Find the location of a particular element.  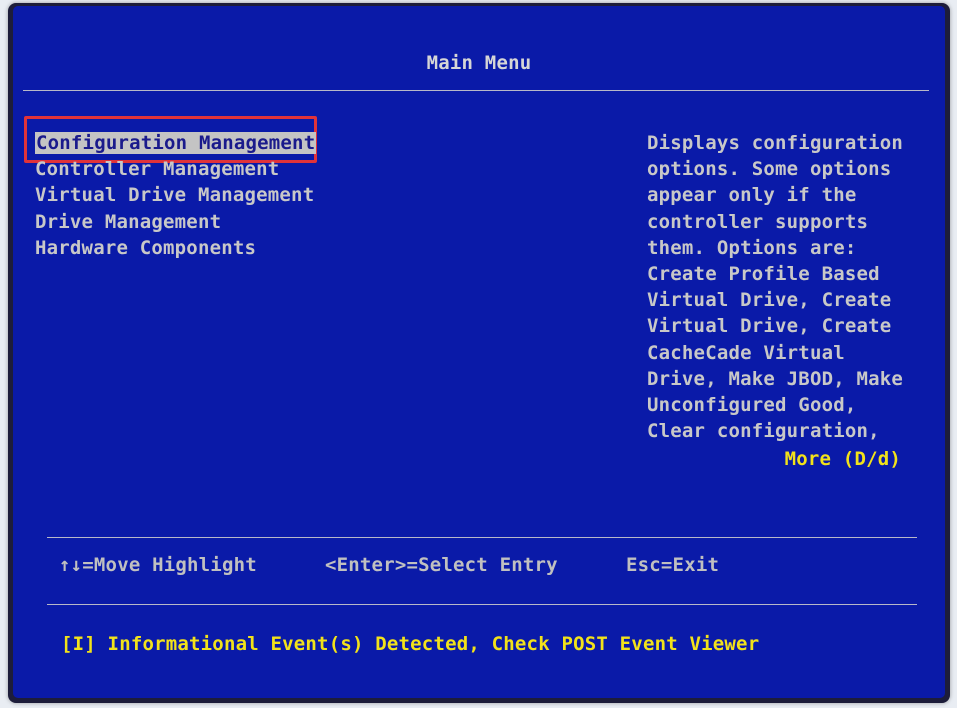

help-line: Clear configuration, is located at coordinates (763, 431).